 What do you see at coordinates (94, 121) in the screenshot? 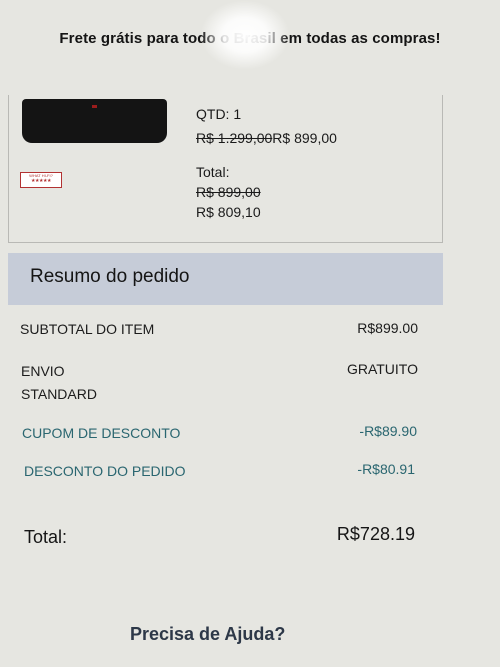
I see `product-image` at bounding box center [94, 121].